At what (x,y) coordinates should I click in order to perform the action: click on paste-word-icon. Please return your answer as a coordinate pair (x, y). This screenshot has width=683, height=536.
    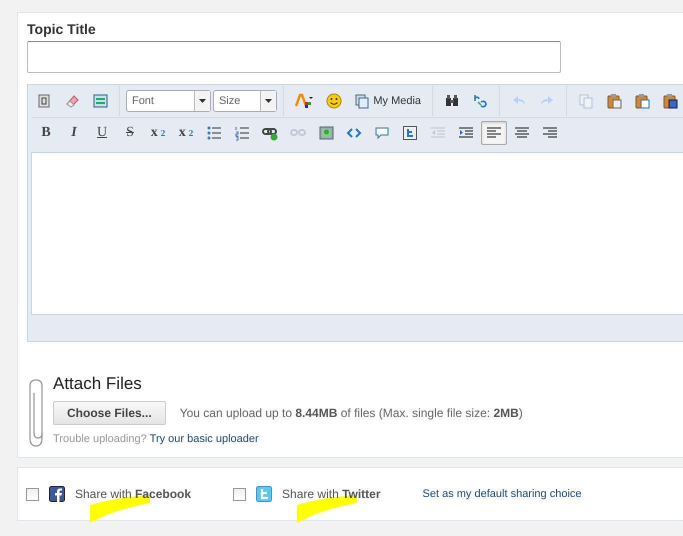
    Looking at the image, I should click on (670, 101).